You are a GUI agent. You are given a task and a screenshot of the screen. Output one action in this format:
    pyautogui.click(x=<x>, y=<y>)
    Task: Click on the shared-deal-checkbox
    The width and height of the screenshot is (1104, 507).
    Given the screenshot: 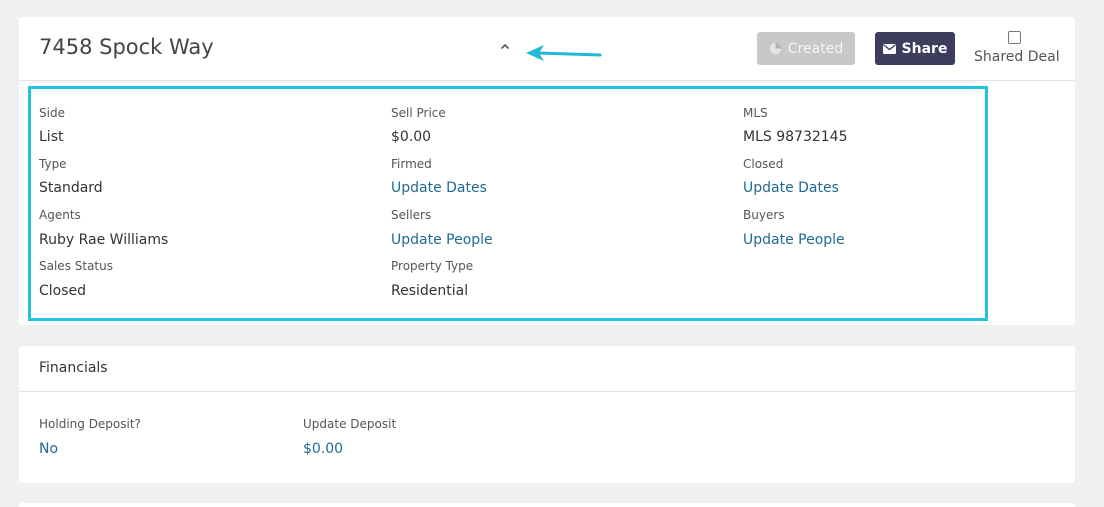 What is the action you would take?
    pyautogui.click(x=1014, y=37)
    